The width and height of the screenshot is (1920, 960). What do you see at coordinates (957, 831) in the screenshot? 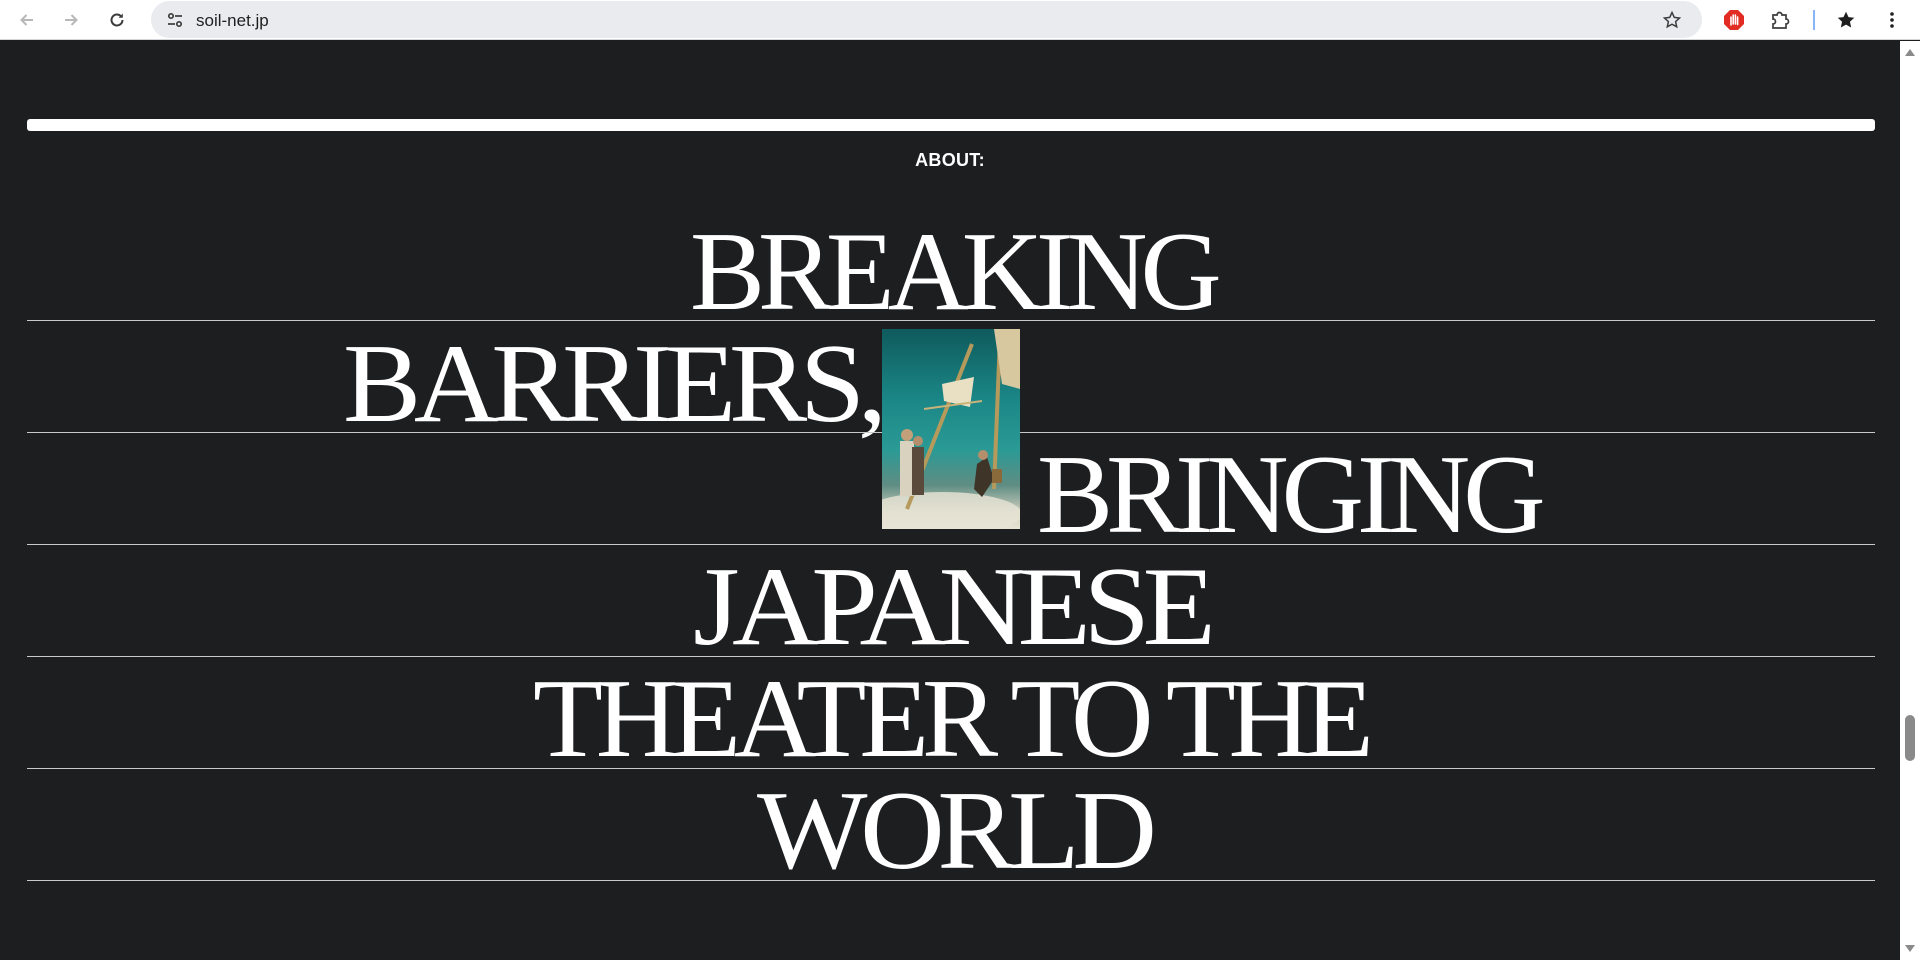
I see `headline-line-world: WORLD` at bounding box center [957, 831].